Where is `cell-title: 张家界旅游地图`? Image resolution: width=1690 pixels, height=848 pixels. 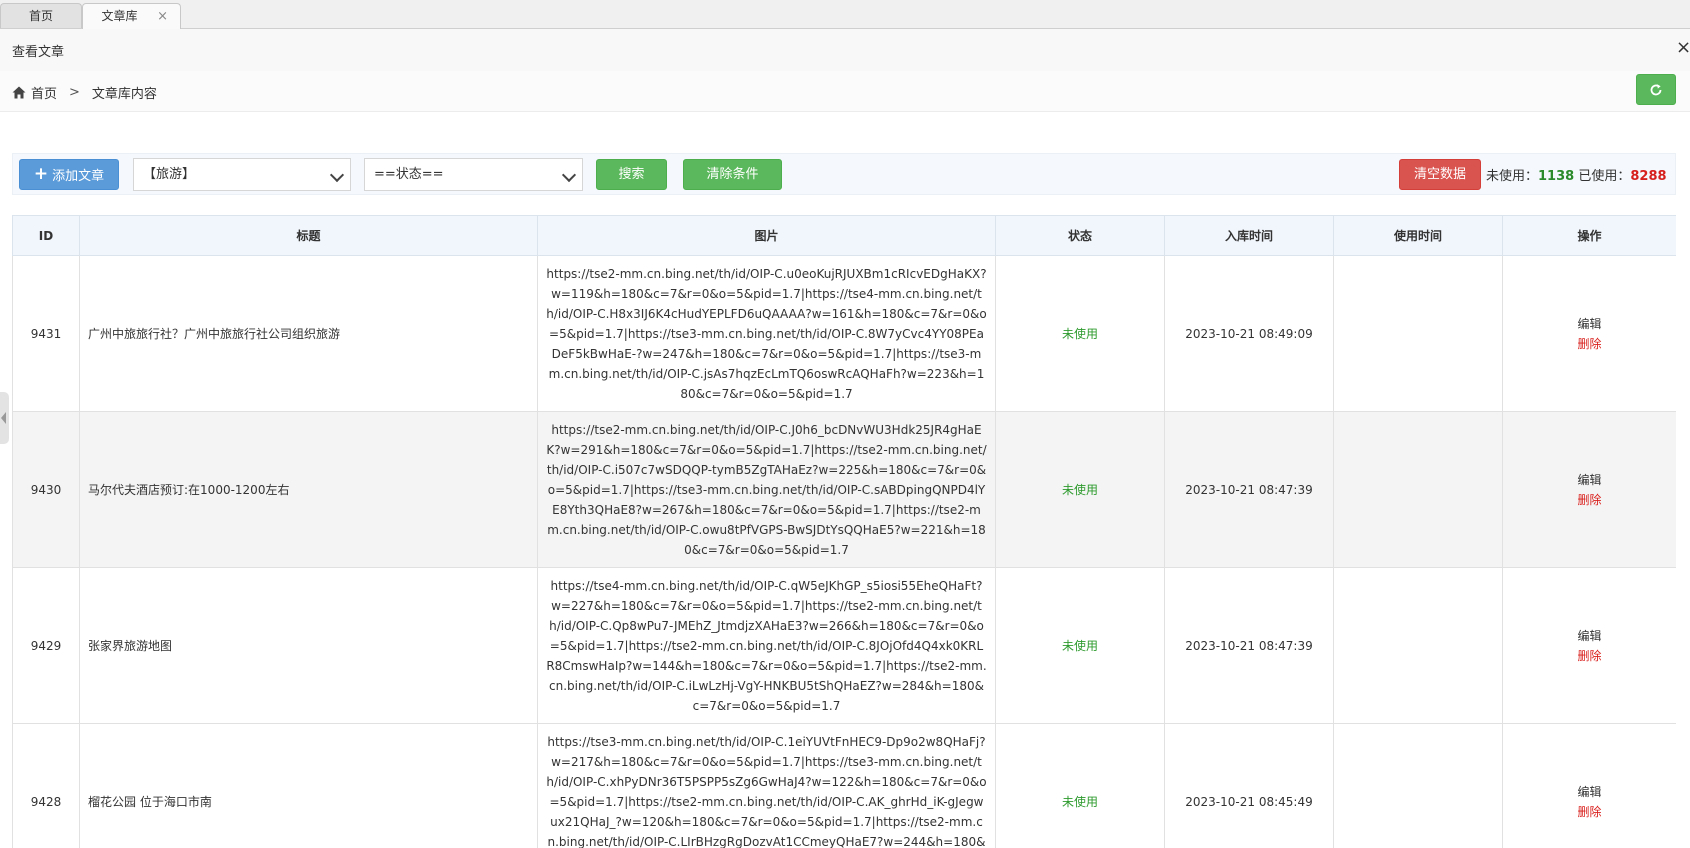
cell-title: 张家界旅游地图 is located at coordinates (308, 645).